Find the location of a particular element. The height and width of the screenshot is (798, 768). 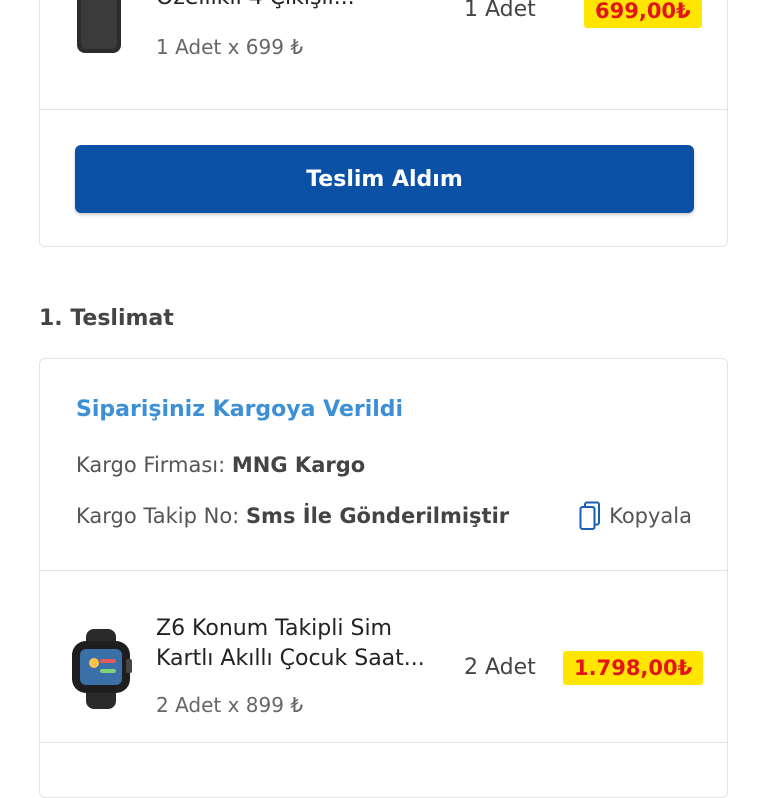

copy-icon is located at coordinates (590, 515).